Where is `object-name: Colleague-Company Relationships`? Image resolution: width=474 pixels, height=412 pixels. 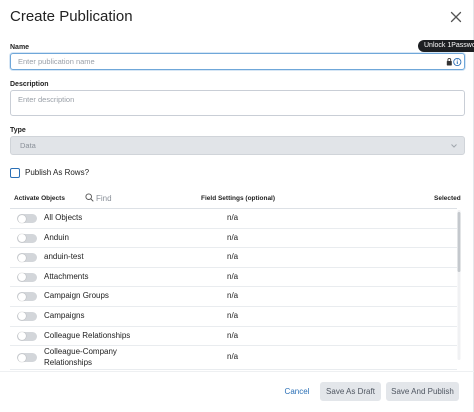 object-name: Colleague-Company Relationships is located at coordinates (80, 357).